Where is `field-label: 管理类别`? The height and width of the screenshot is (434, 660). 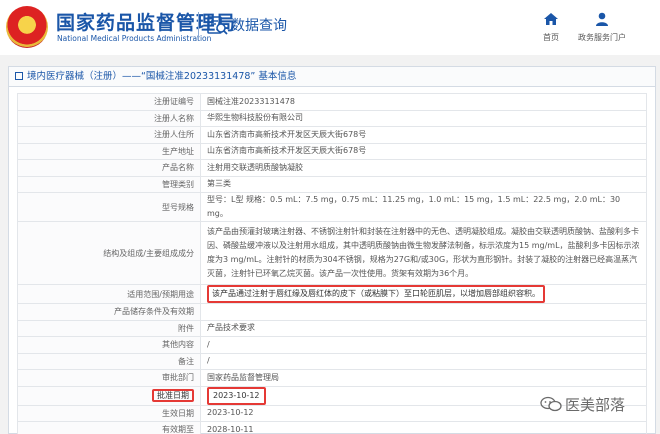 field-label: 管理类别 is located at coordinates (109, 184).